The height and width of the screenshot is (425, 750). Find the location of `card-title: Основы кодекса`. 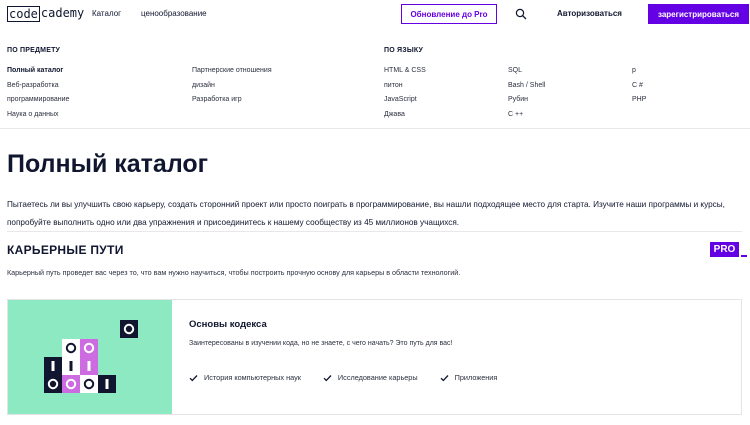

card-title: Основы кодекса is located at coordinates (228, 324).